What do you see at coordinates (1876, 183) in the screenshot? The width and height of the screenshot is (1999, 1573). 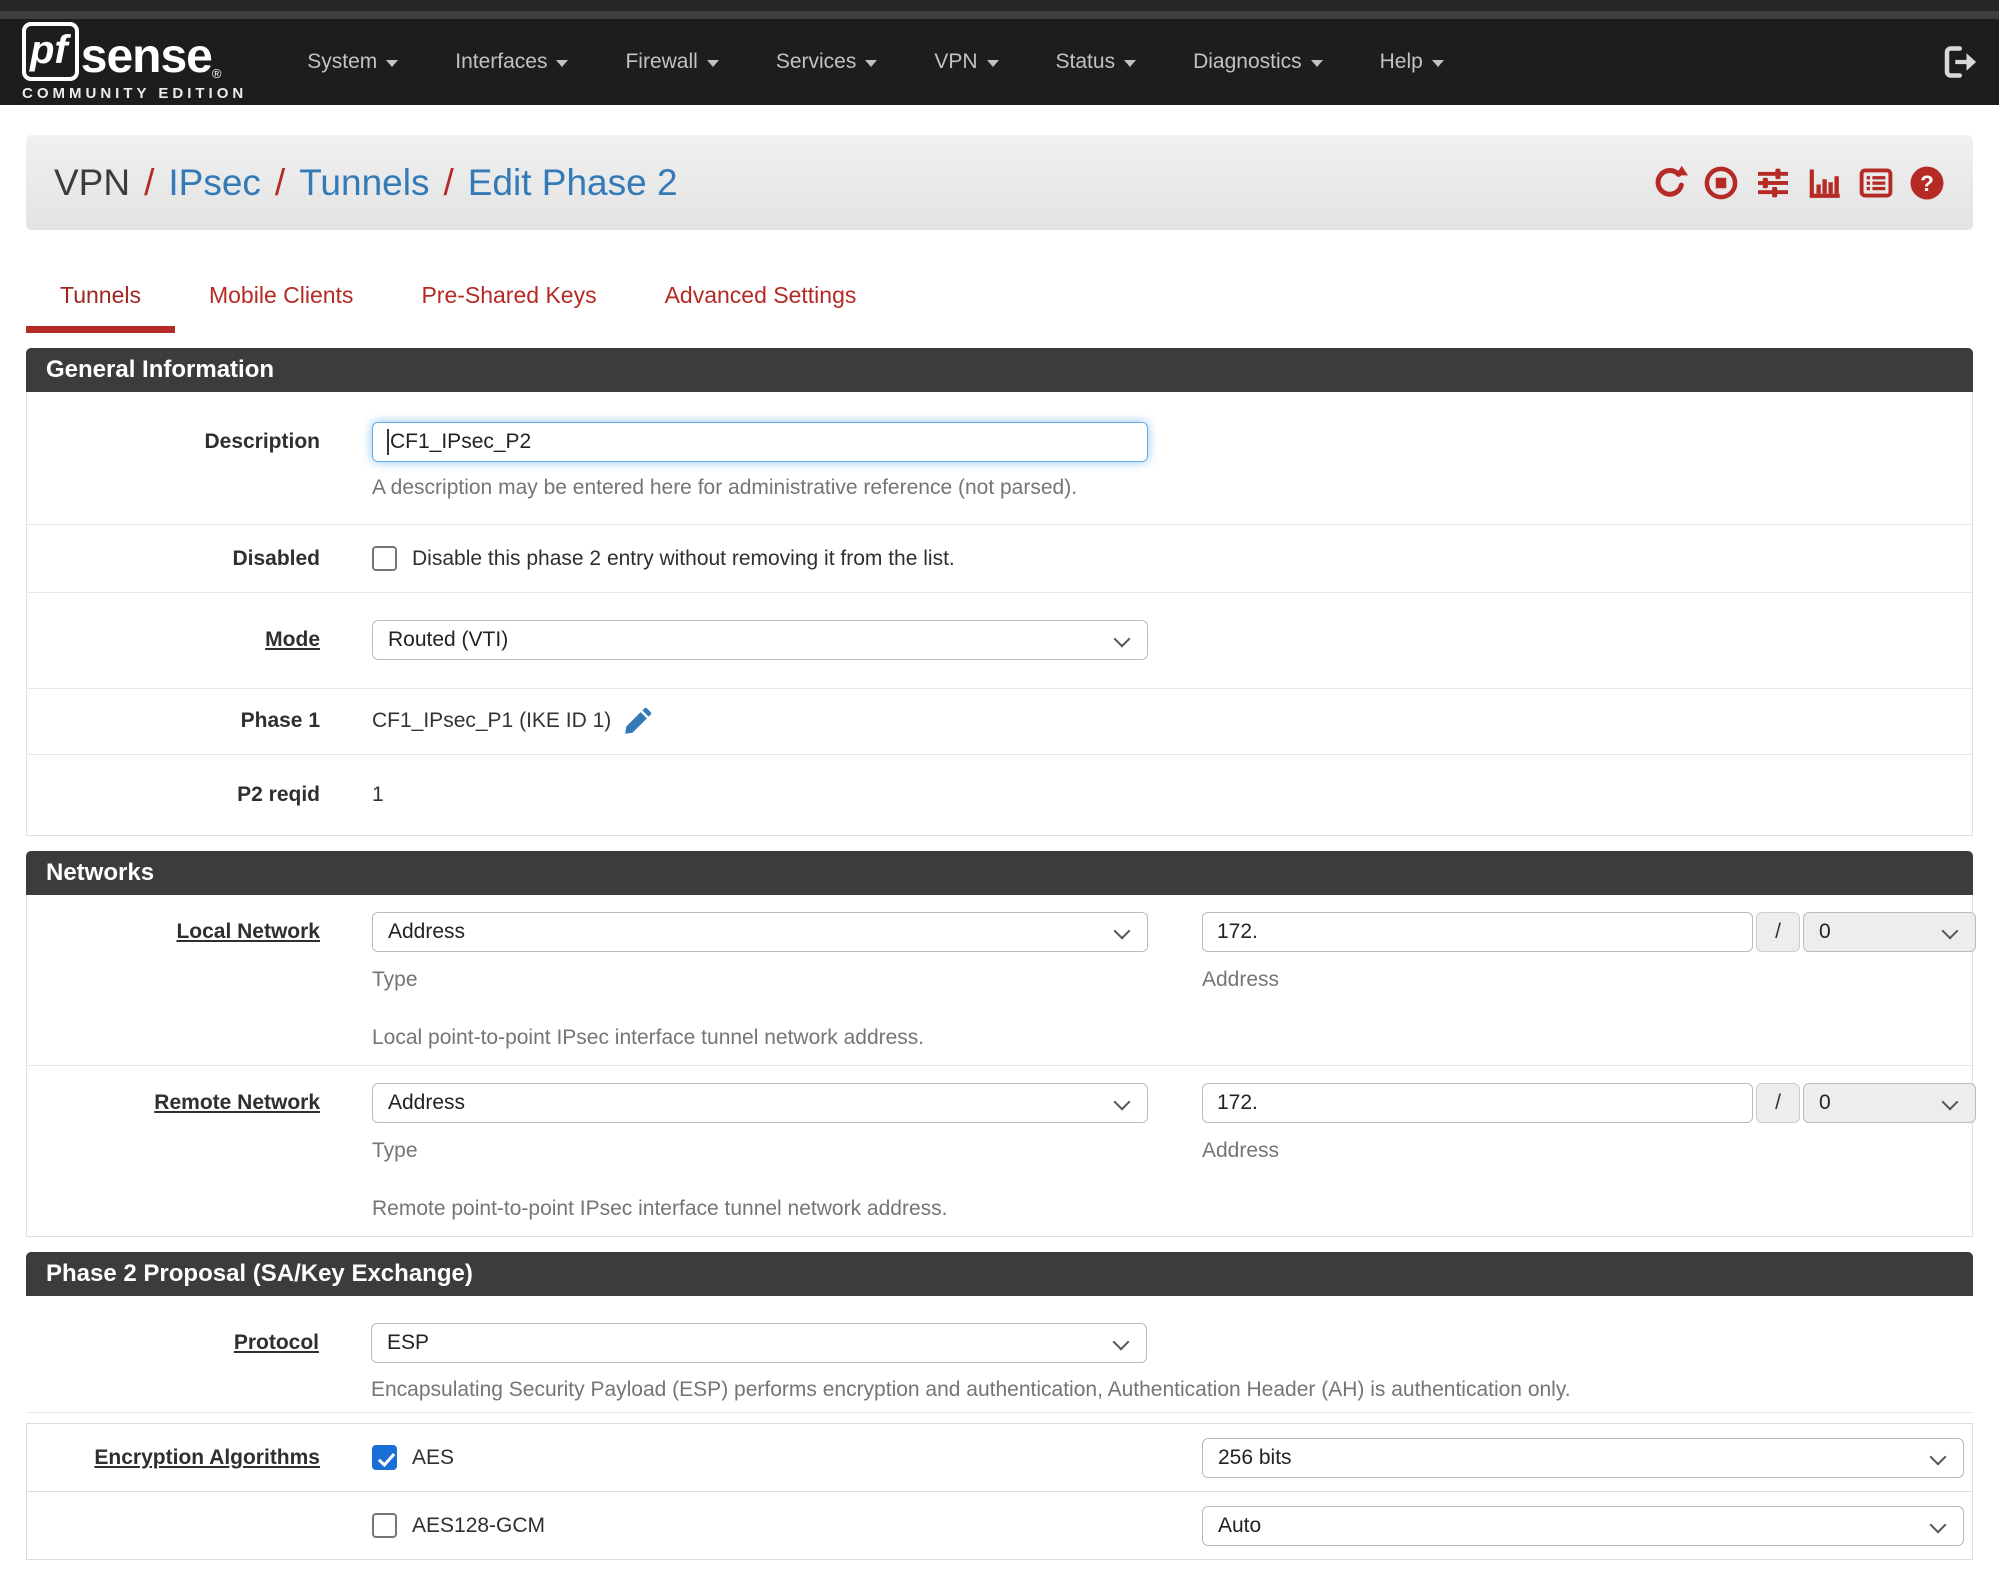 I see `list-alt-icon` at bounding box center [1876, 183].